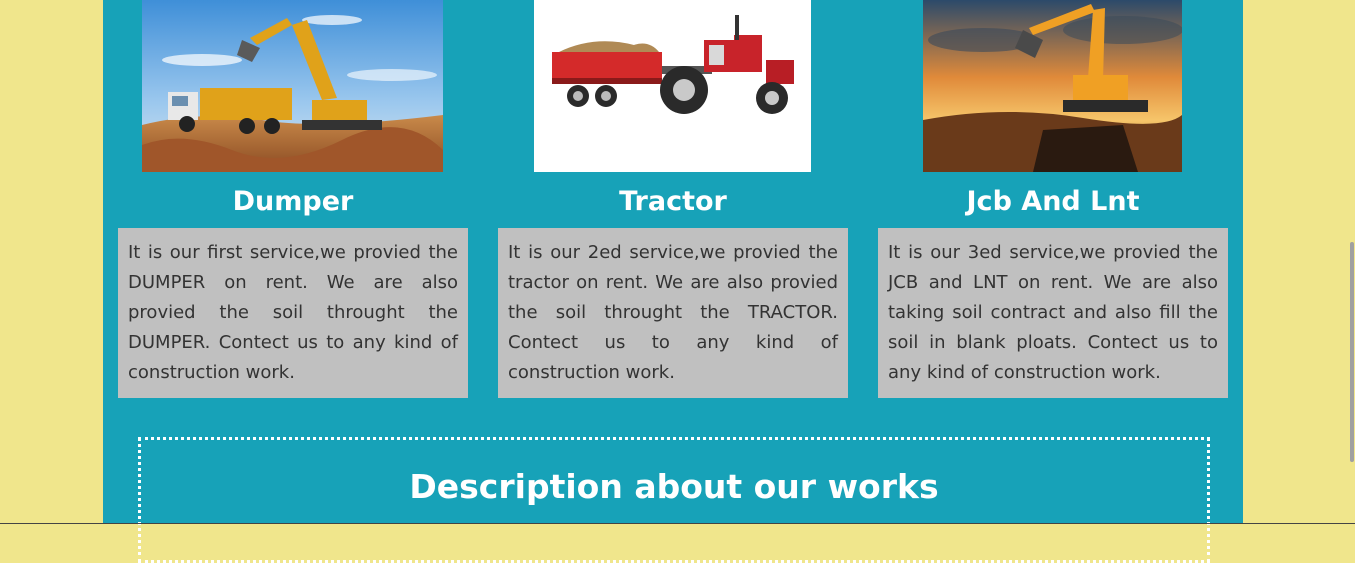 The width and height of the screenshot is (1355, 563). Describe the element at coordinates (672, 86) in the screenshot. I see `tractor-image` at that location.